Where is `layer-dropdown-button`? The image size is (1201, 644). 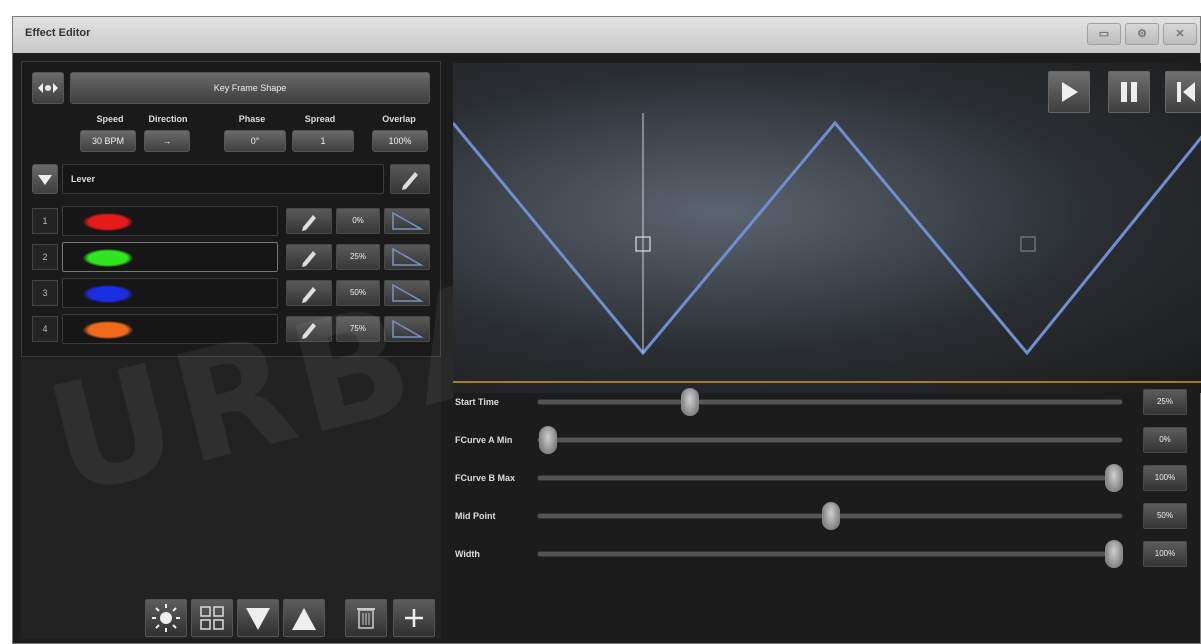 layer-dropdown-button is located at coordinates (45, 179).